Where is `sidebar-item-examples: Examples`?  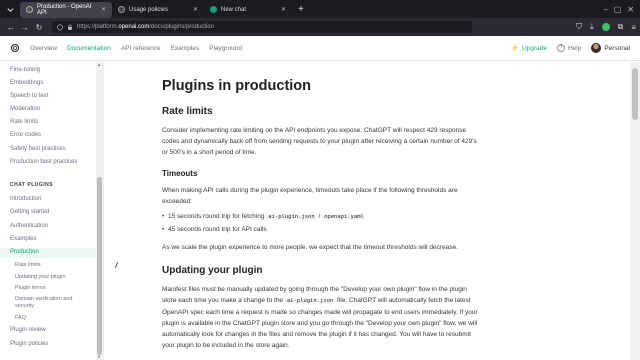
sidebar-item-examples: Examples is located at coordinates (23, 239).